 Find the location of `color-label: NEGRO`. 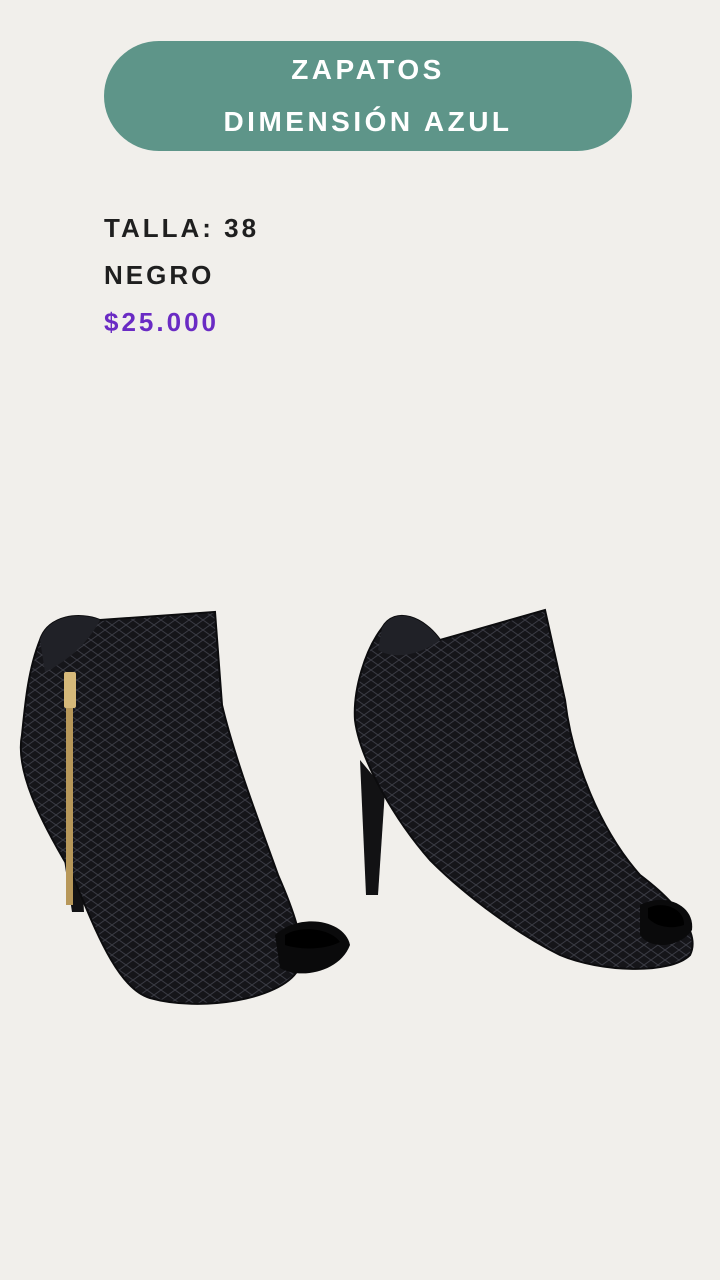

color-label: NEGRO is located at coordinates (159, 275).